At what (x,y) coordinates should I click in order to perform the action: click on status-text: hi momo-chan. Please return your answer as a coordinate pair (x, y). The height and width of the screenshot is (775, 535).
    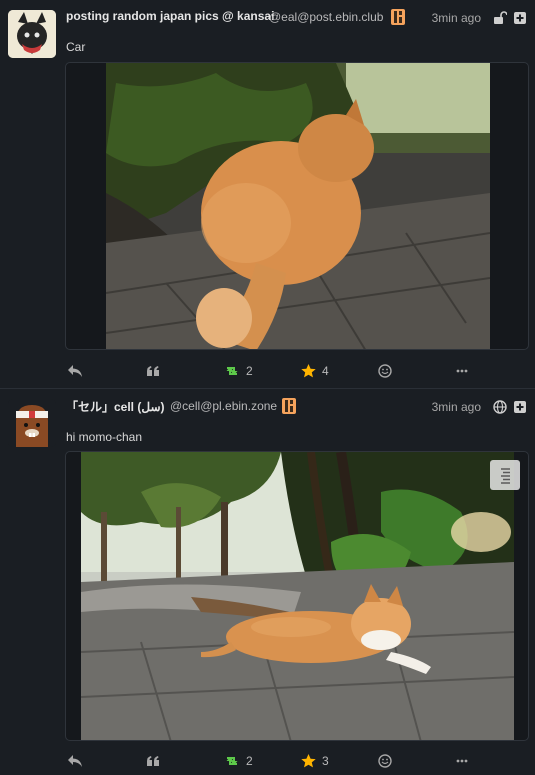
    Looking at the image, I should click on (104, 437).